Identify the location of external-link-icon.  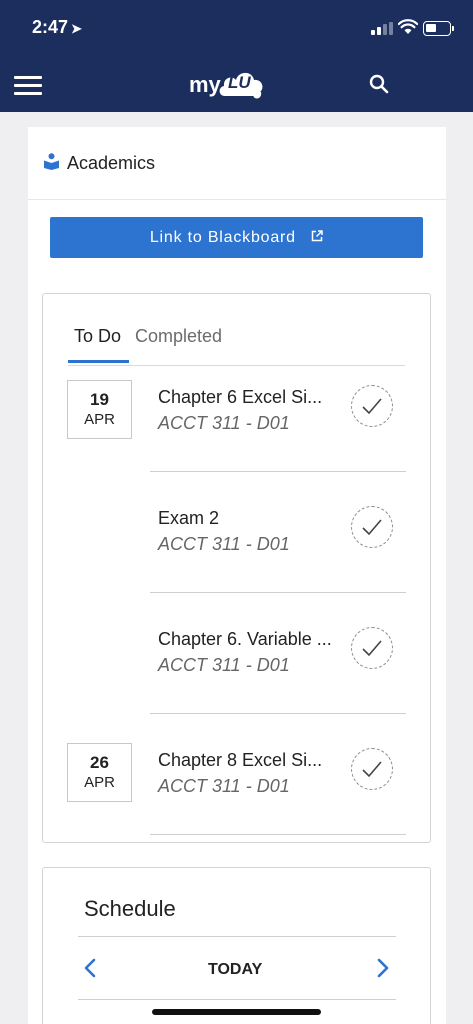
(317, 236).